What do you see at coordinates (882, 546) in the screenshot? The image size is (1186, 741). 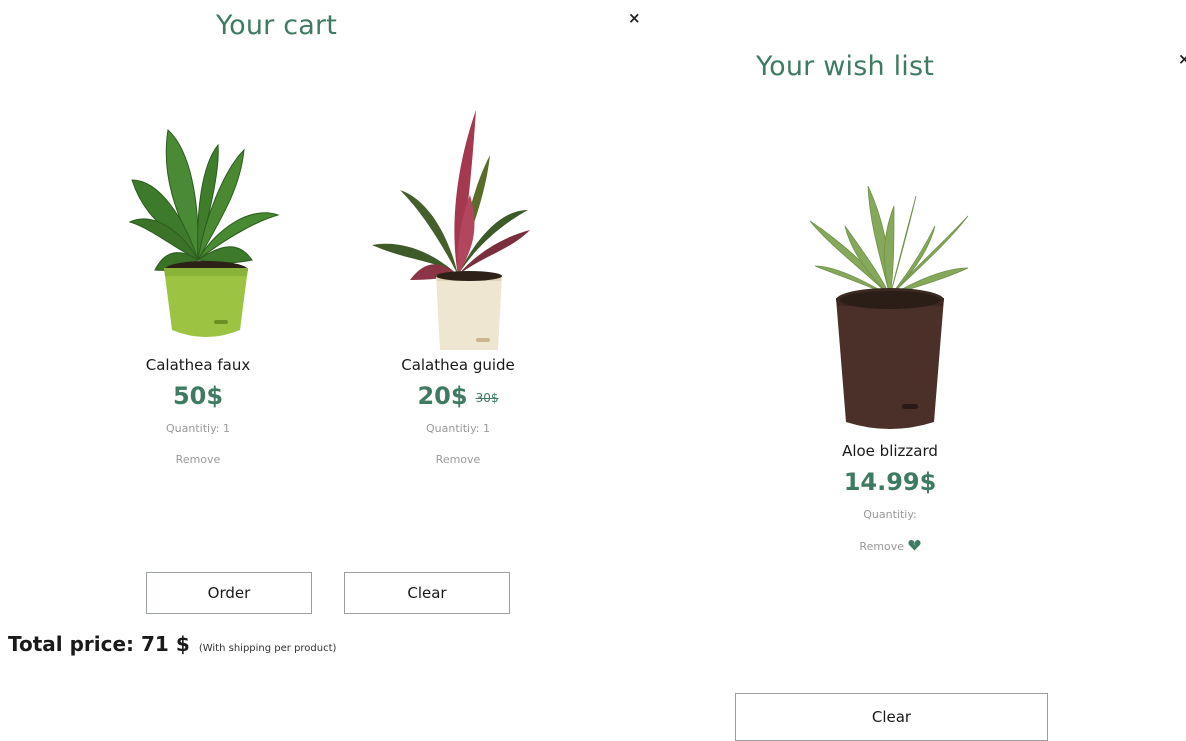 I see `remove-label: Remove` at bounding box center [882, 546].